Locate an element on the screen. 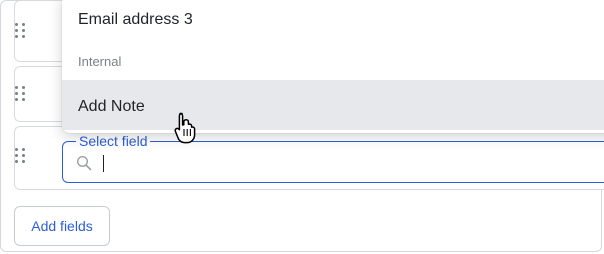  hand-pointer-cursor-icon is located at coordinates (185, 128).